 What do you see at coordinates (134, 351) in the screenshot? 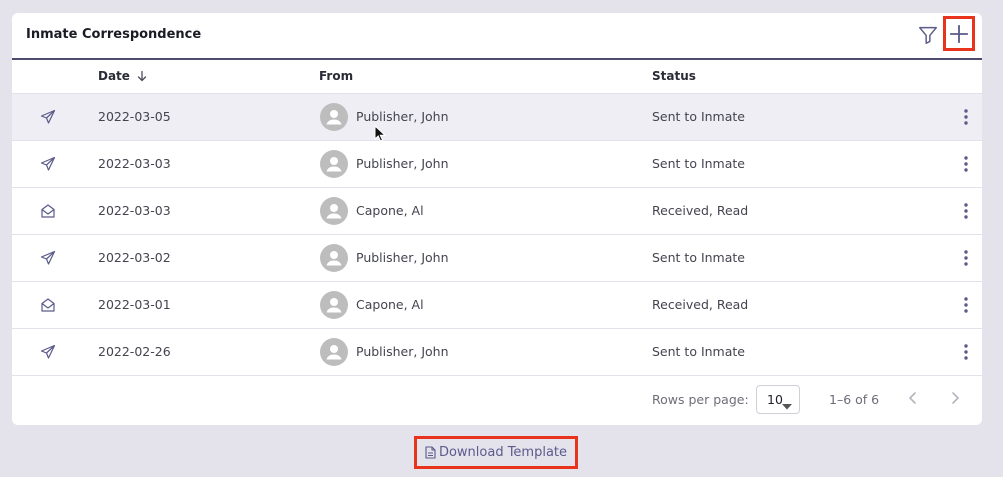
I see `row-date: 2022-02-26` at bounding box center [134, 351].